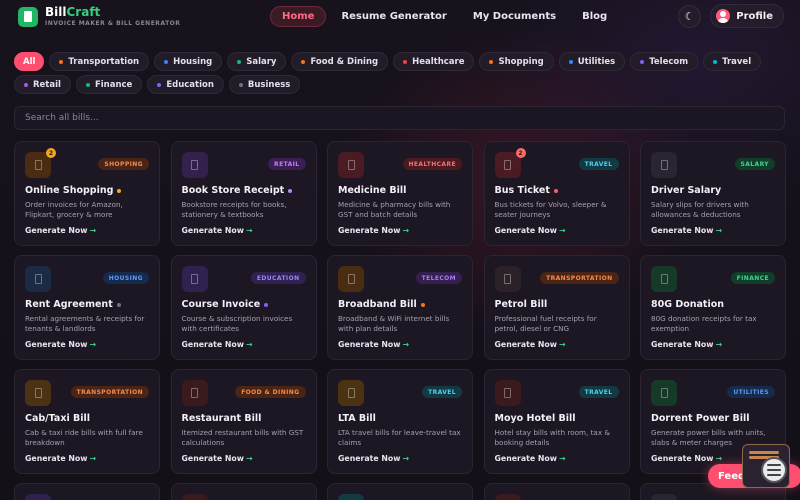  Describe the element at coordinates (751, 392) in the screenshot. I see `category-tag: UTILITIES` at that location.